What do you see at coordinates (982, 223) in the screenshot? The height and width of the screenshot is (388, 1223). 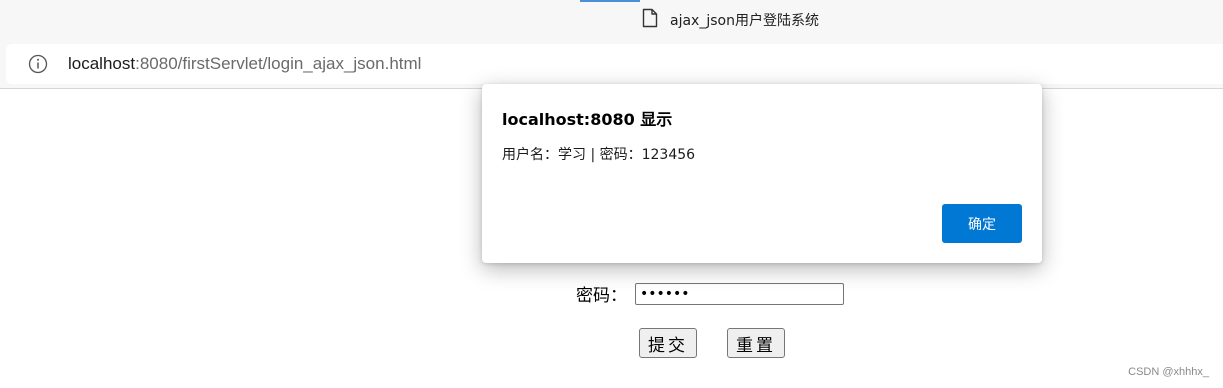 I see `ok-button: 确定` at bounding box center [982, 223].